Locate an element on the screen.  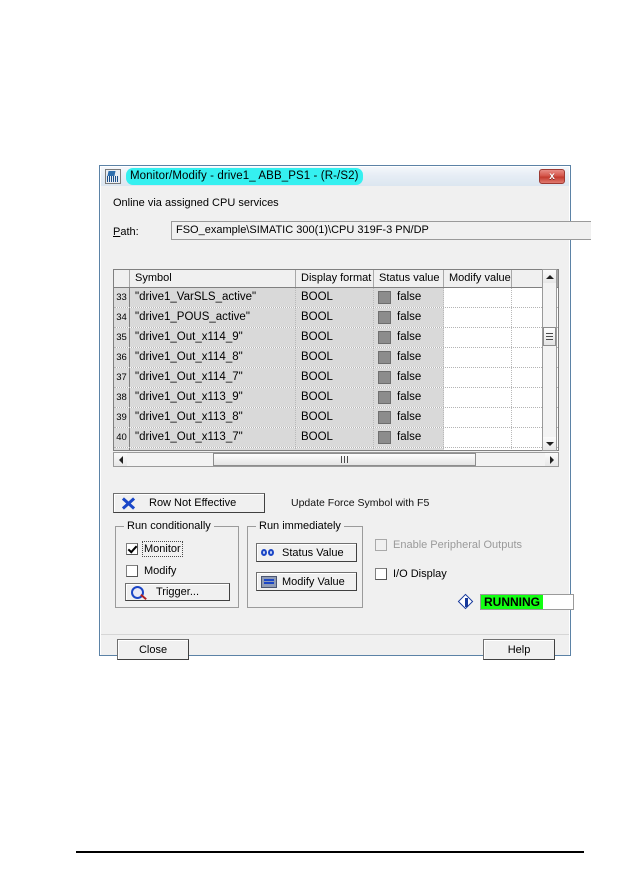
modify-value-button: Modify Value is located at coordinates (306, 581).